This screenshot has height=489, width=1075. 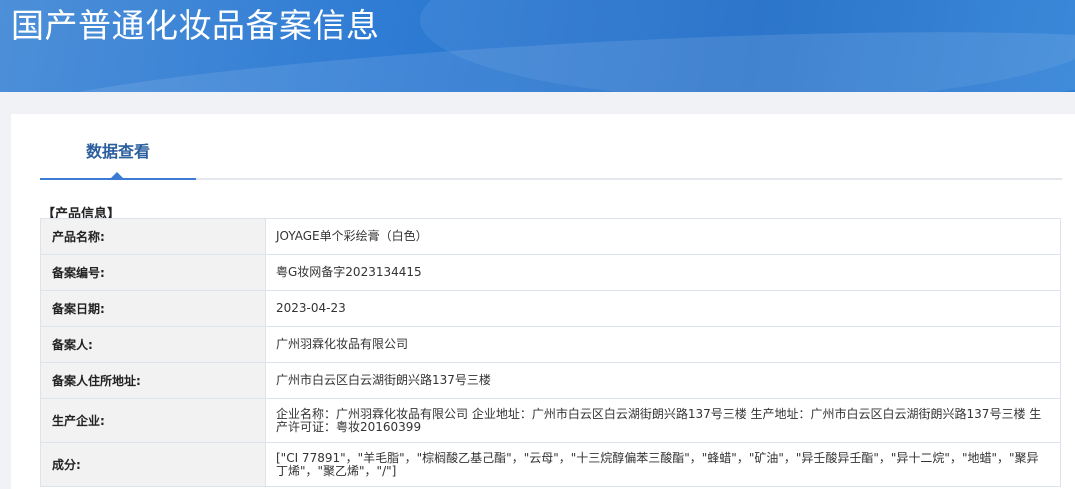 What do you see at coordinates (663, 236) in the screenshot?
I see `field-value: JOYAGE单个彩绘膏（白色）` at bounding box center [663, 236].